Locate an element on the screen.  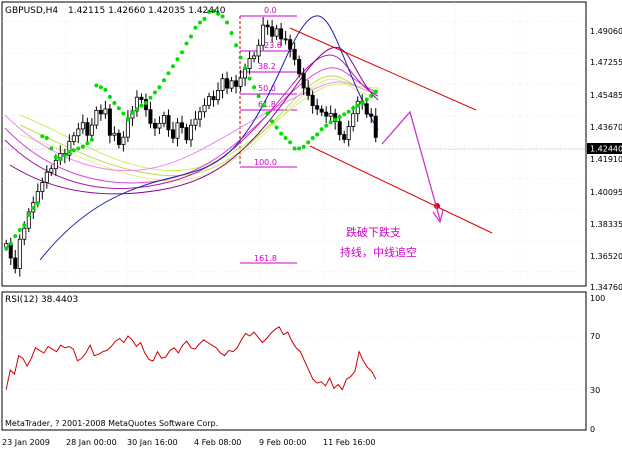
rsi-level-30: 30 is located at coordinates (595, 390).